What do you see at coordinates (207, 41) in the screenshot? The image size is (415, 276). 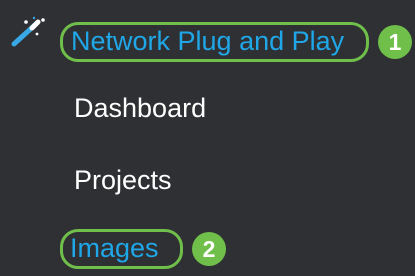 I see `nav-item-network-plug-and-play: Network Plug and Play` at bounding box center [207, 41].